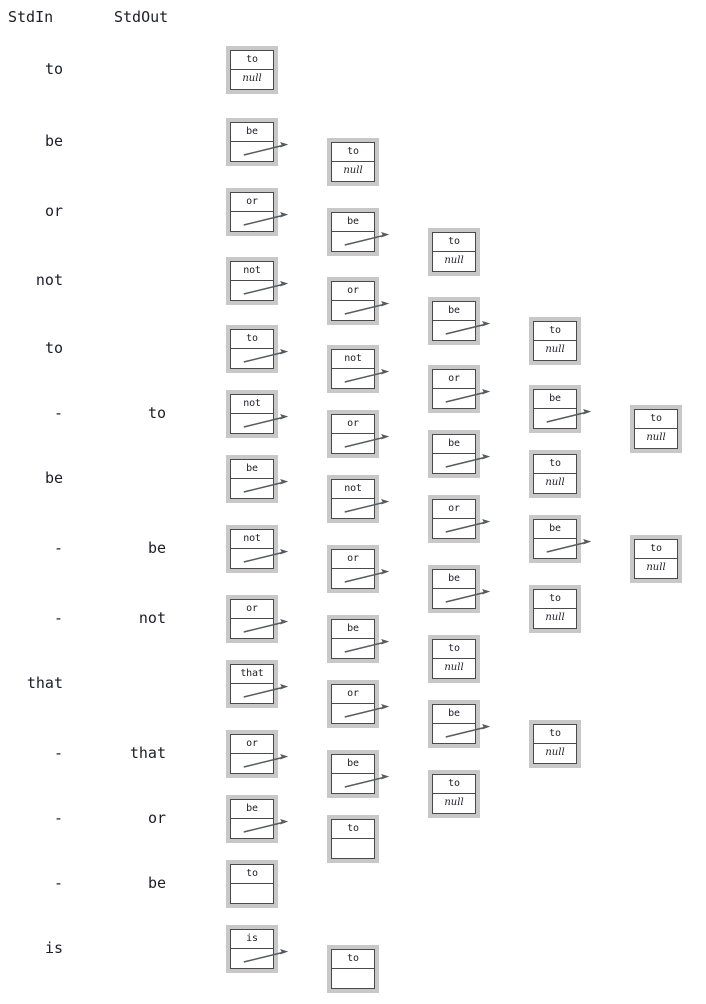 The image size is (706, 1004). I want to click on trace-row: - not or be to null, so click(353, 639).